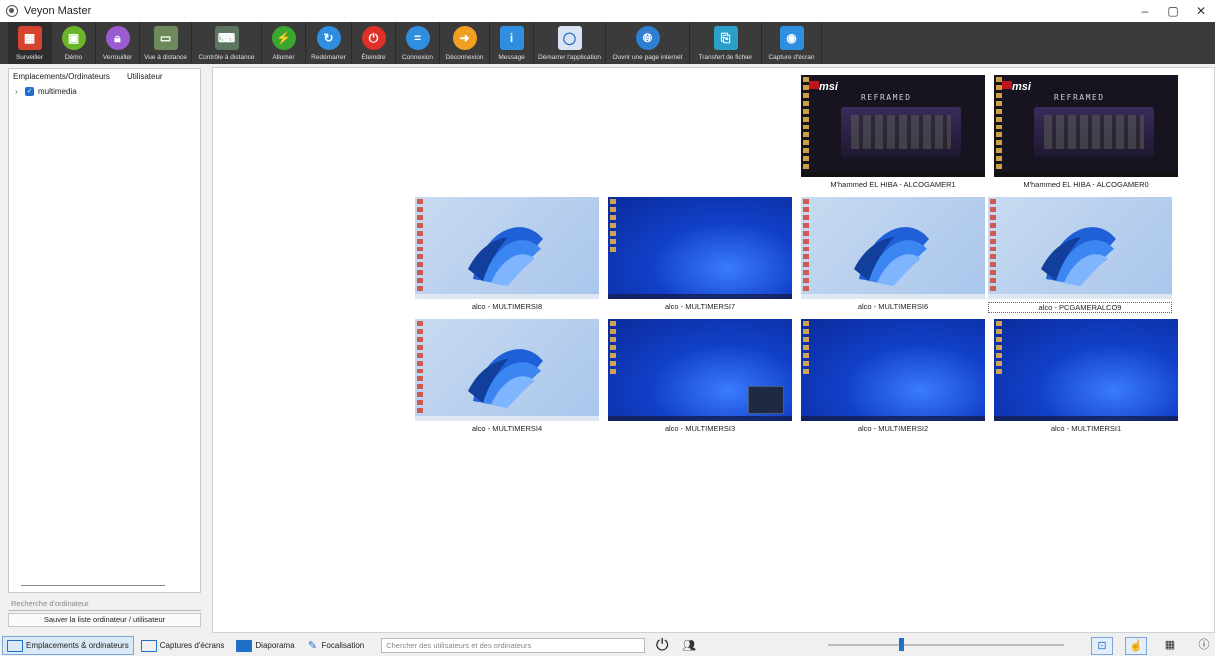  Describe the element at coordinates (117, 38) in the screenshot. I see `verrouiller-icon: 🔒︎` at that location.